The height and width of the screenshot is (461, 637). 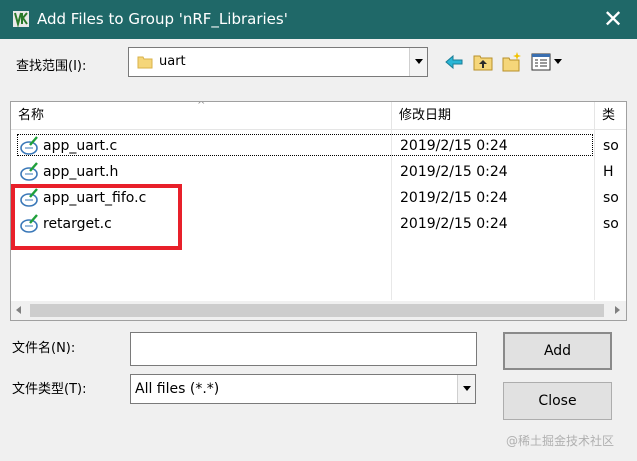 I want to click on column-header-type: 类, so click(x=610, y=116).